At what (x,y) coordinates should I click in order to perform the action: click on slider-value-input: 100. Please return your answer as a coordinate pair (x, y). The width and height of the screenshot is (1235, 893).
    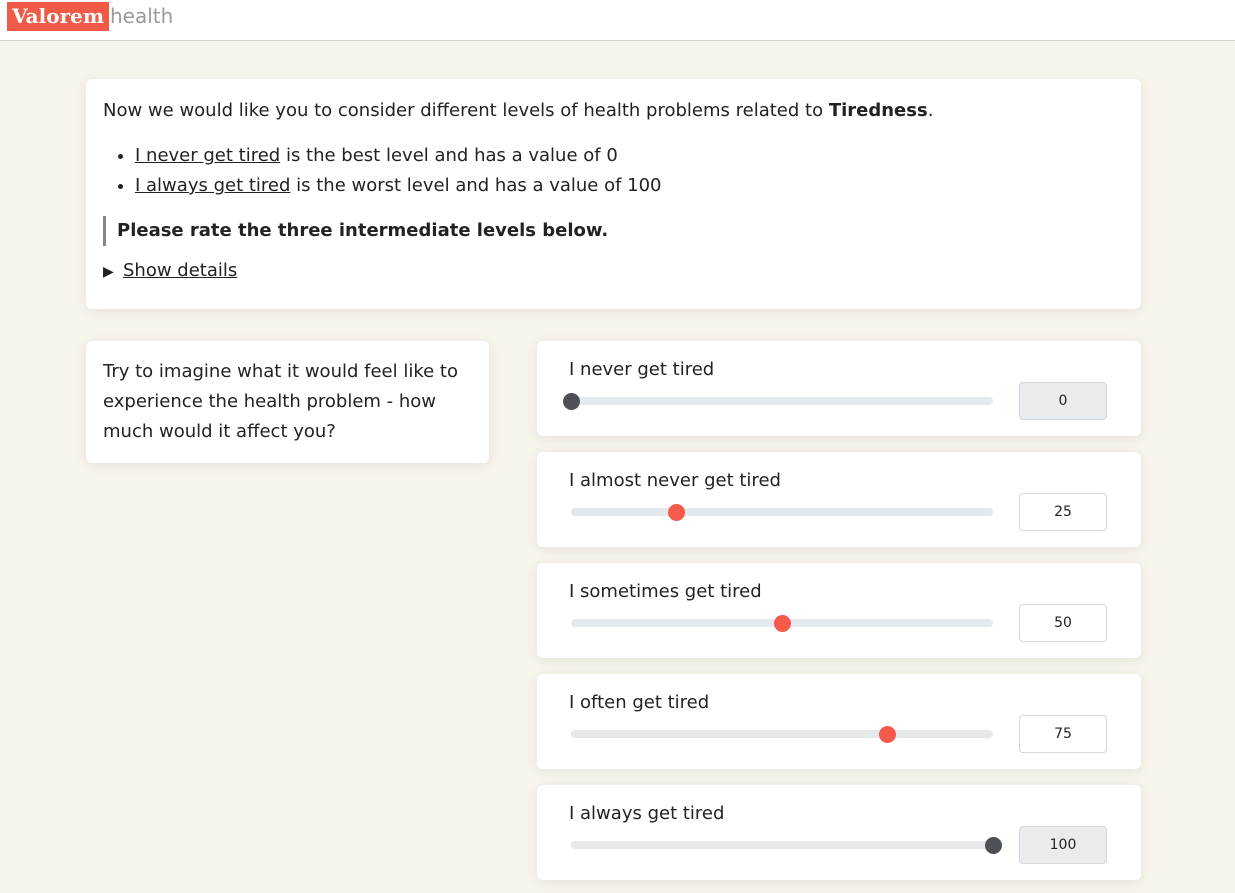
    Looking at the image, I should click on (1063, 845).